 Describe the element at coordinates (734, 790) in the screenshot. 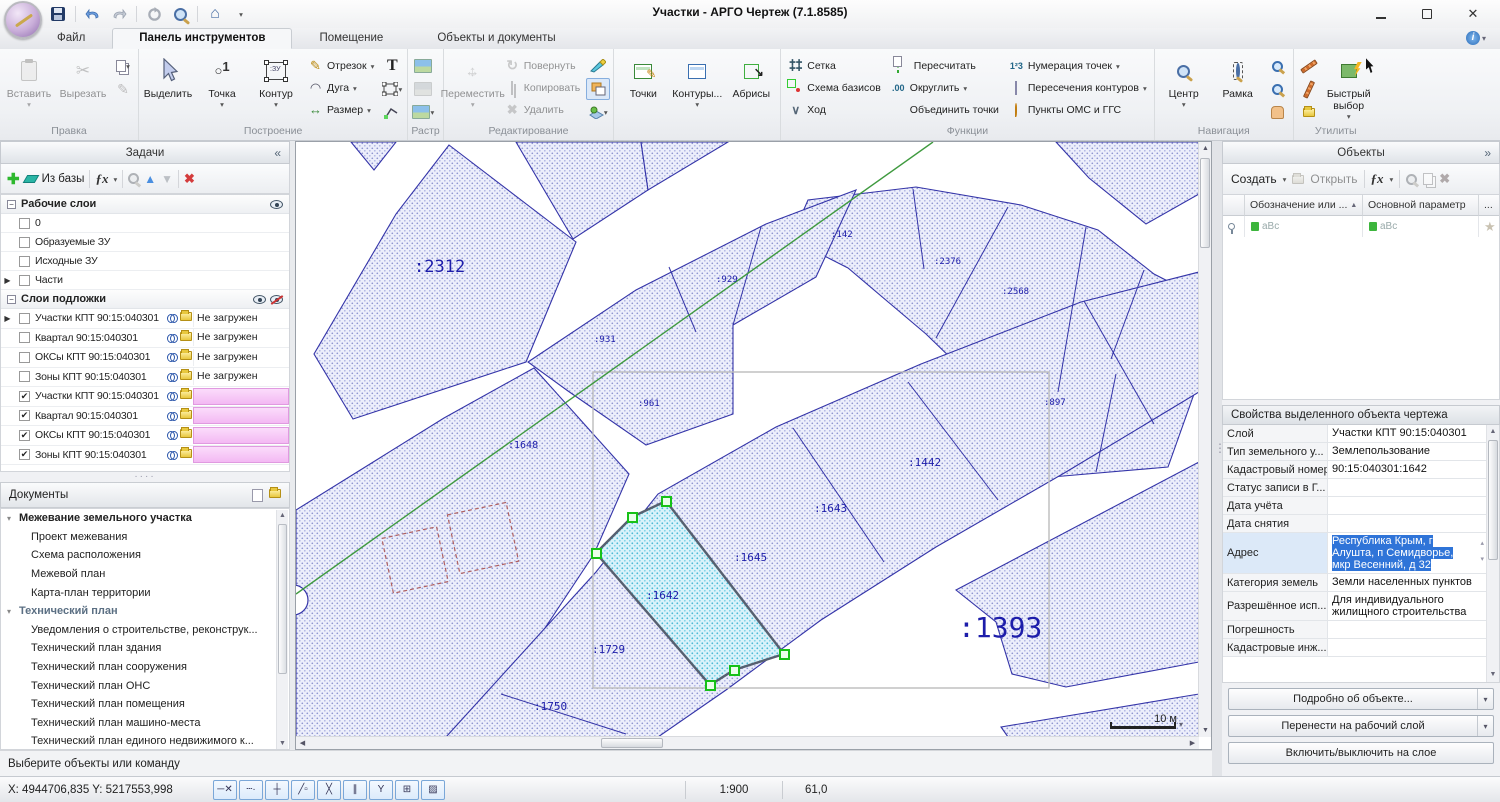

I see `map-scale-value: 1:900` at that location.